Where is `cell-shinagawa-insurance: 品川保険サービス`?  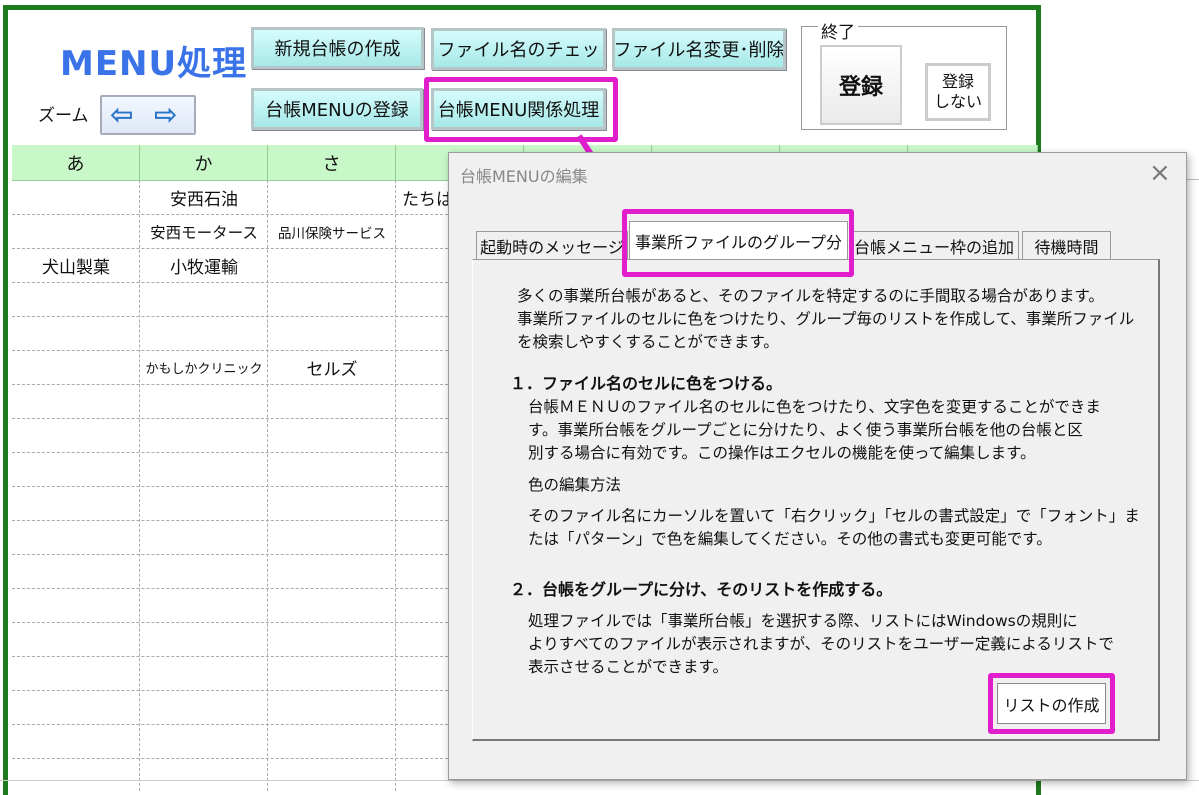 cell-shinagawa-insurance: 品川保険サービス is located at coordinates (332, 231).